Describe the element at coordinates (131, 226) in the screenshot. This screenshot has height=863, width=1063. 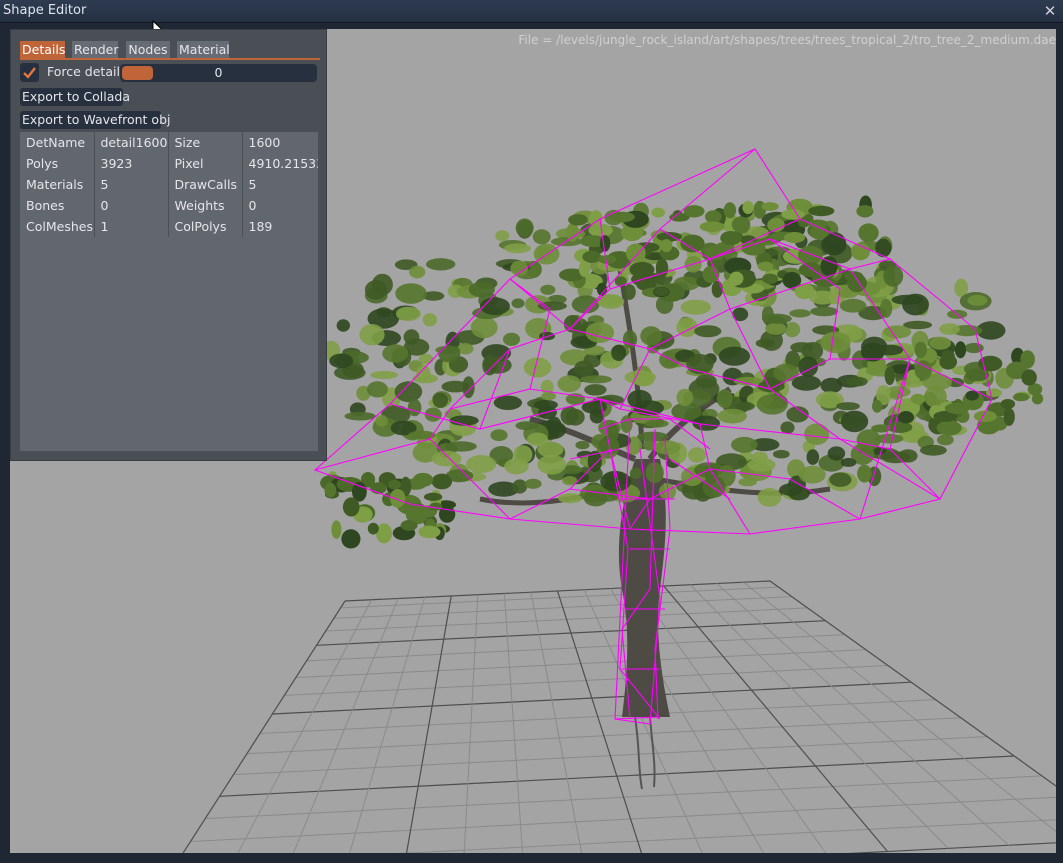
I see `info-value: 1` at that location.